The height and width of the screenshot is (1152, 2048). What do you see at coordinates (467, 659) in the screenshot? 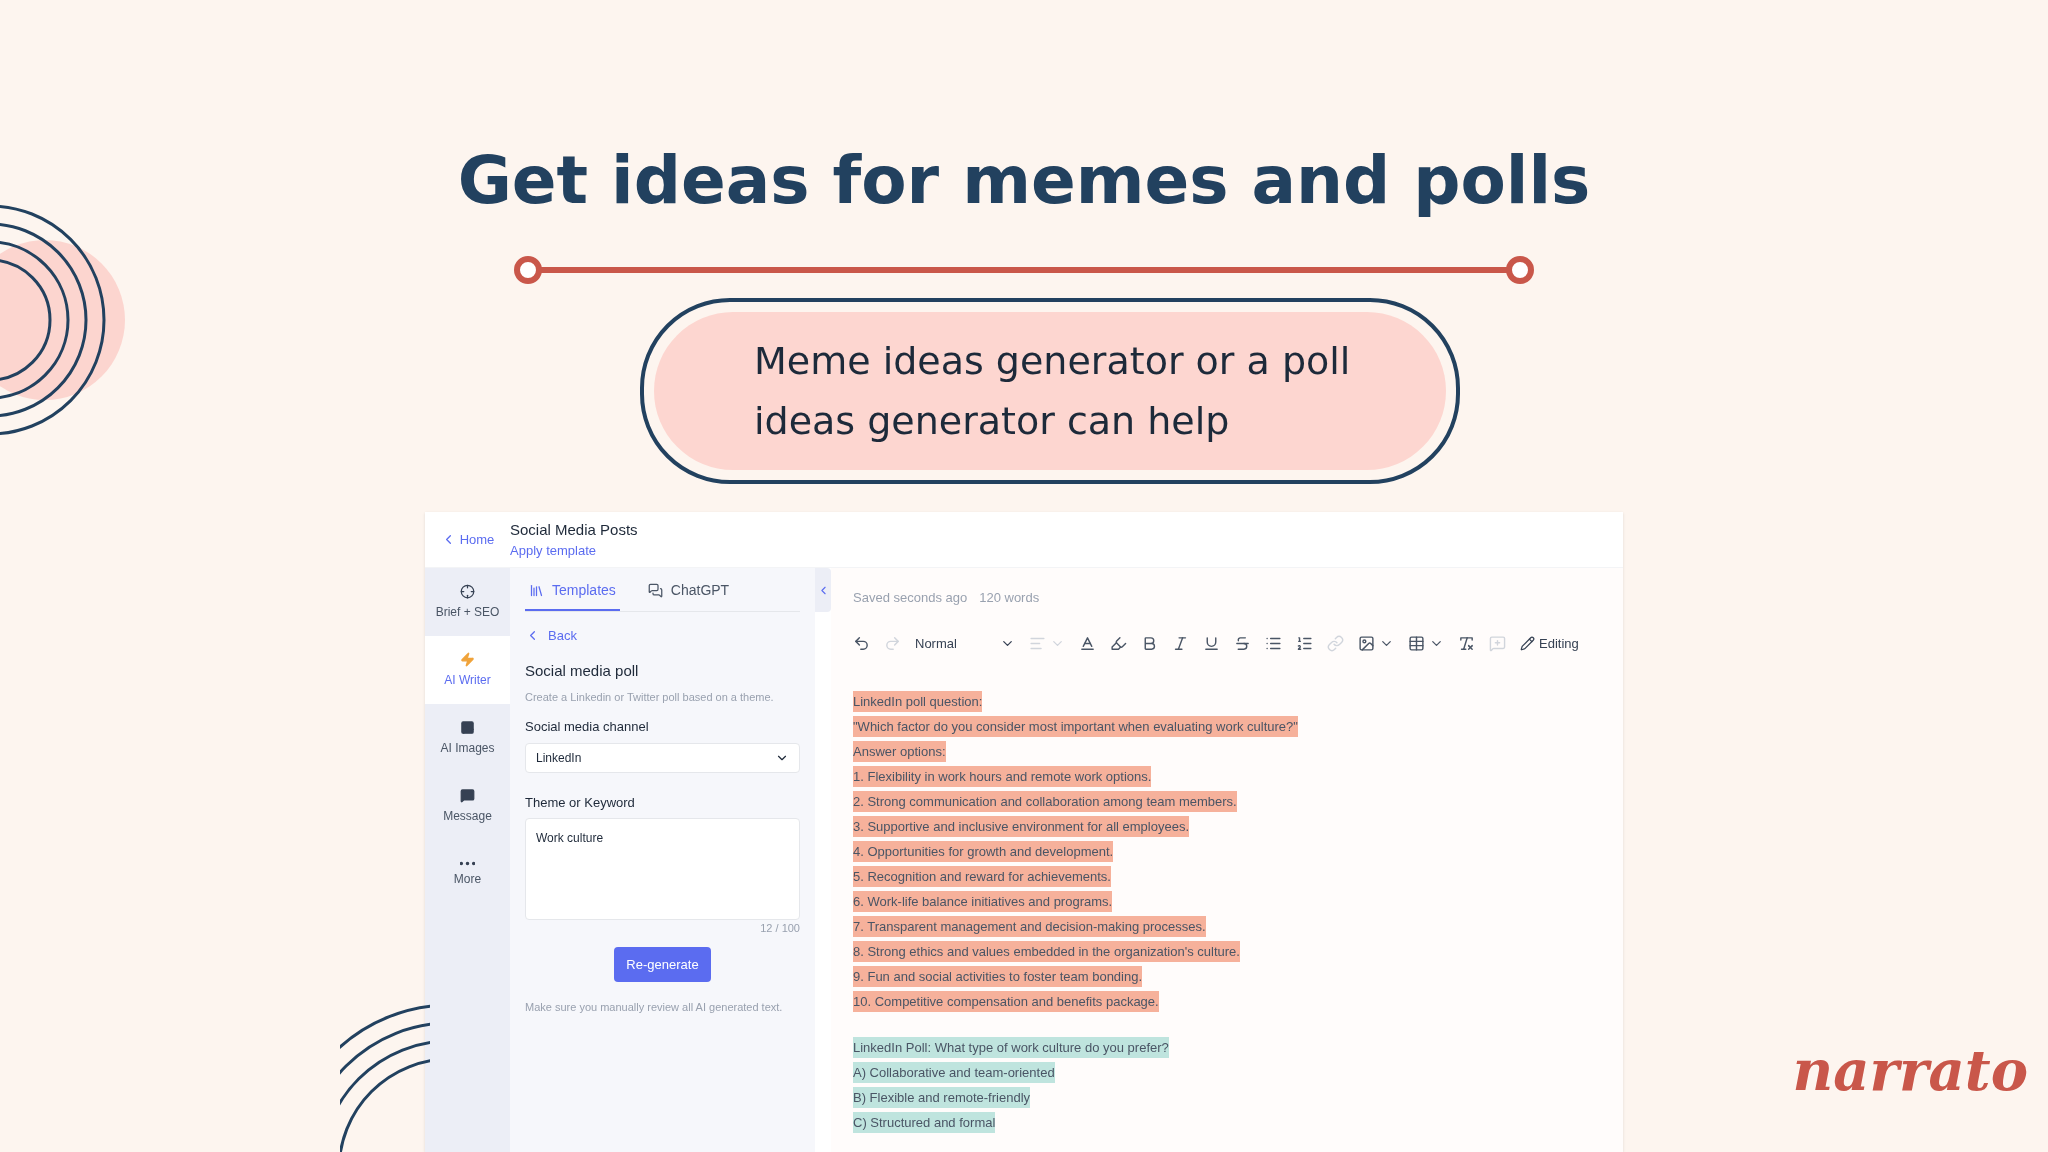
I see `lightning-icon` at bounding box center [467, 659].